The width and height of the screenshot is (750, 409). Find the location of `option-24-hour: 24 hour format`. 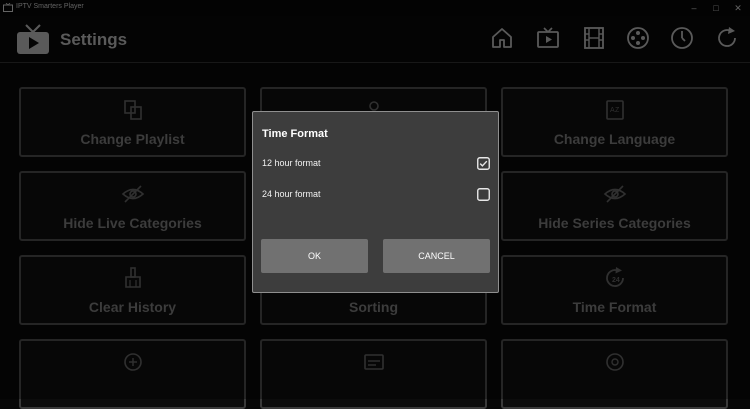

option-24-hour: 24 hour format is located at coordinates (375, 195).